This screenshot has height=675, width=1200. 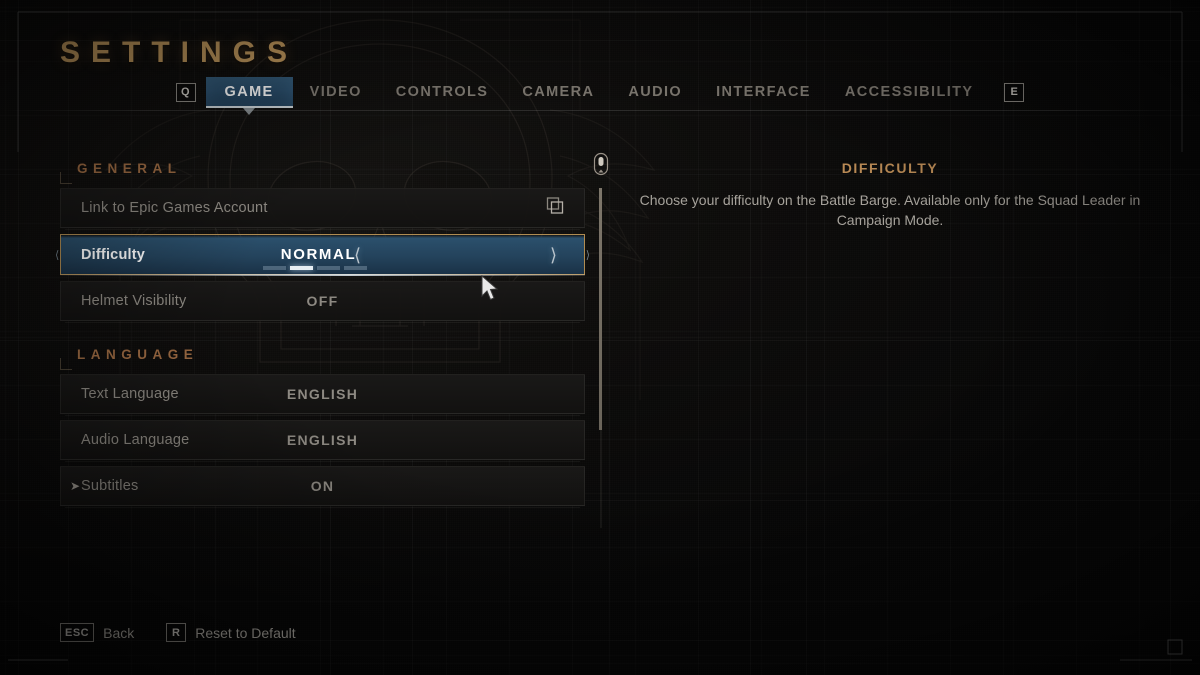 I want to click on setting-row-link-epic-games-account: Link to Epic Games Account, so click(x=322, y=209).